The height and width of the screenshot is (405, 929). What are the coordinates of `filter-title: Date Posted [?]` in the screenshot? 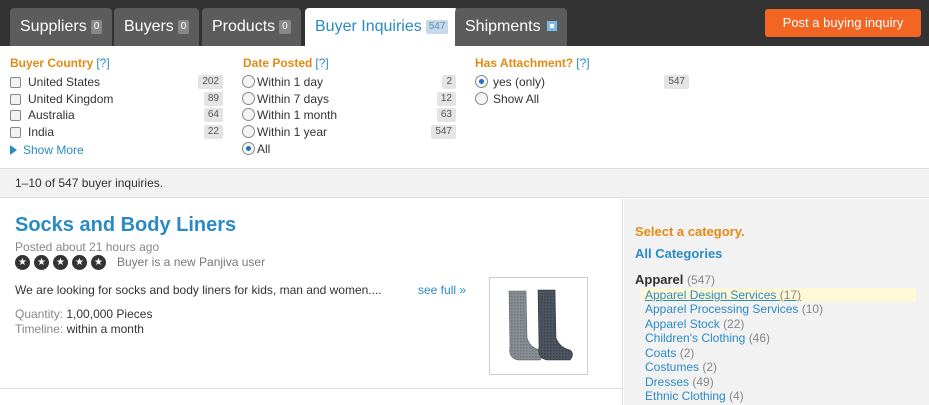 It's located at (286, 63).